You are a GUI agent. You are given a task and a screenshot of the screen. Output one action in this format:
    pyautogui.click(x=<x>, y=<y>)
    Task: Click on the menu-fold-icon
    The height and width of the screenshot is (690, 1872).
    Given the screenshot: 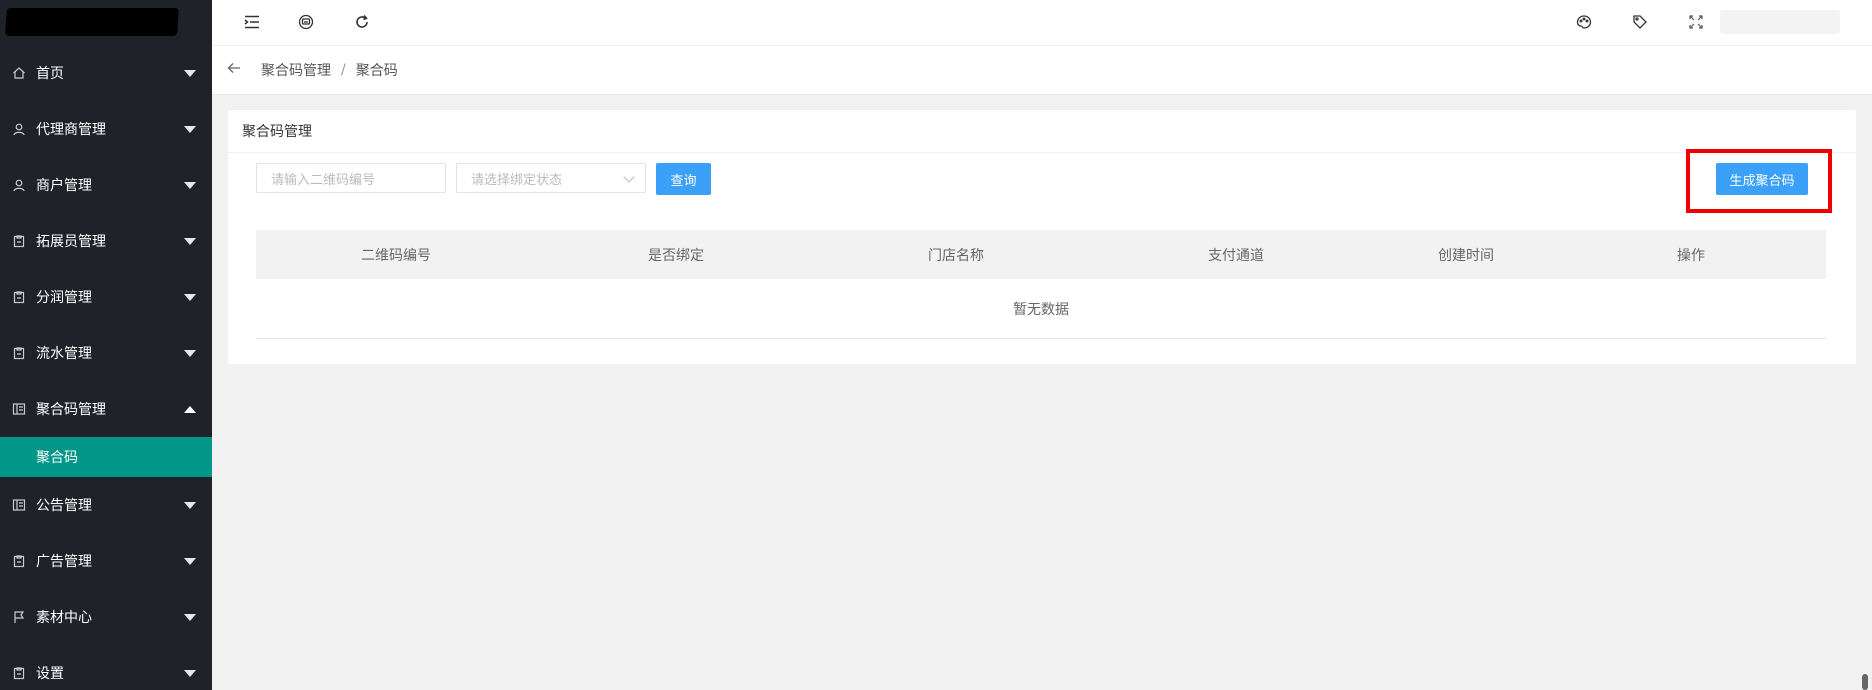 What is the action you would take?
    pyautogui.click(x=252, y=22)
    